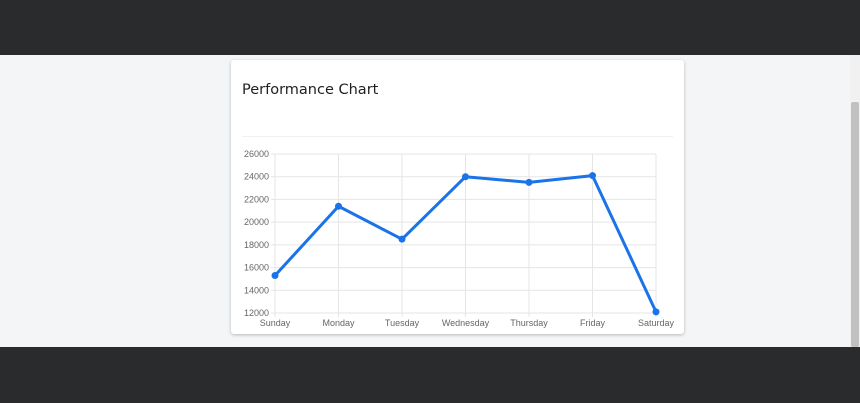  I want to click on x-tick-label: Saturday, so click(656, 323).